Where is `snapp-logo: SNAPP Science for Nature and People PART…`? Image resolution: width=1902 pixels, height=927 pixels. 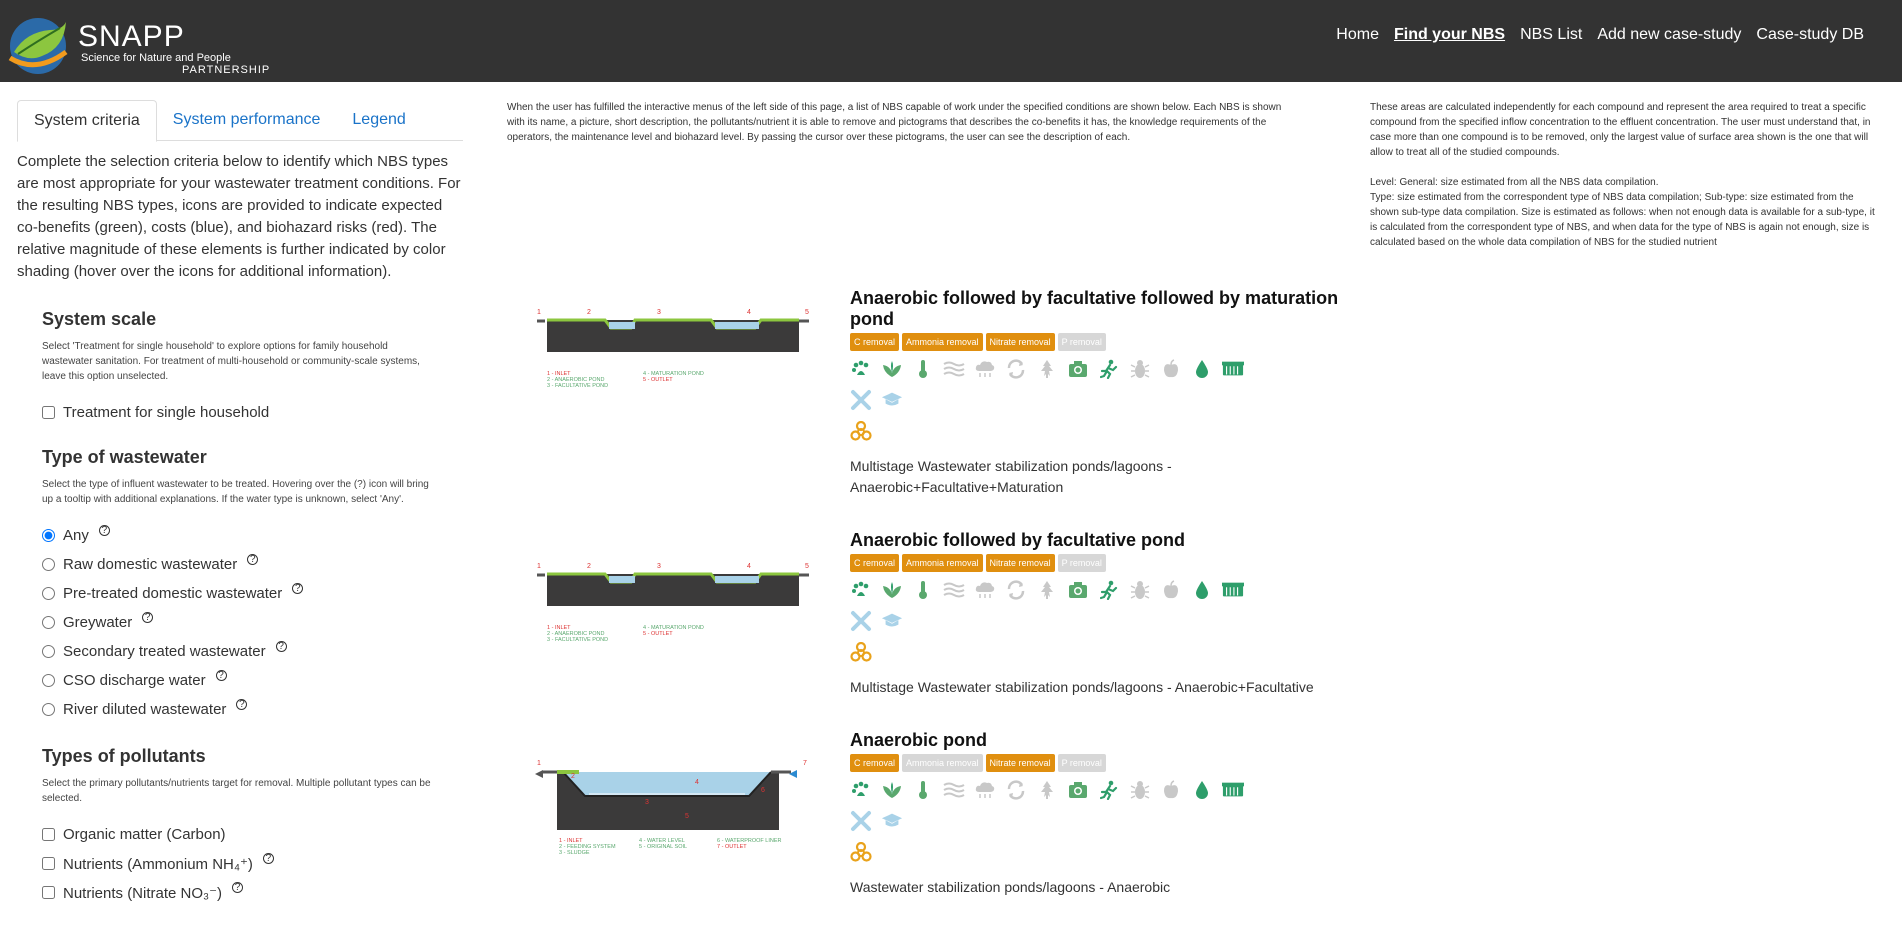 snapp-logo: SNAPP Science for Nature and People PART… is located at coordinates (137, 42).